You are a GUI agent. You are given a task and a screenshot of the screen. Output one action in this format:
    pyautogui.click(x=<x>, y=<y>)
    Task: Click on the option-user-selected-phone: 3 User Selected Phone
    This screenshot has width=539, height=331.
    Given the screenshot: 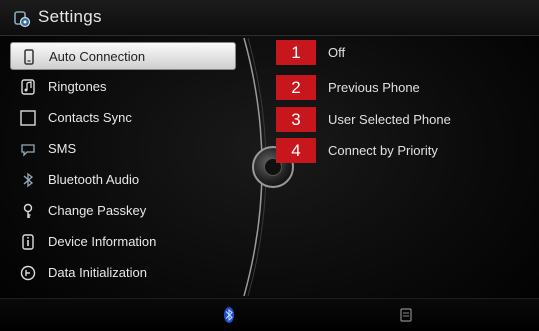 What is the action you would take?
    pyautogui.click(x=406, y=120)
    